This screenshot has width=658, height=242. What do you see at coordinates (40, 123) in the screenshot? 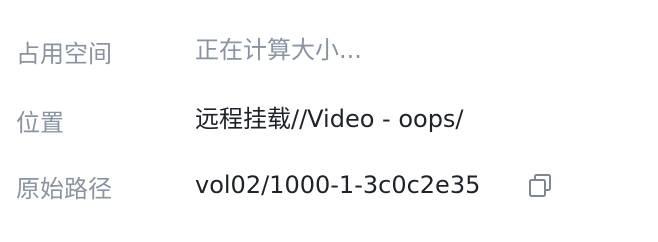
I see `location-label: 位置` at bounding box center [40, 123].